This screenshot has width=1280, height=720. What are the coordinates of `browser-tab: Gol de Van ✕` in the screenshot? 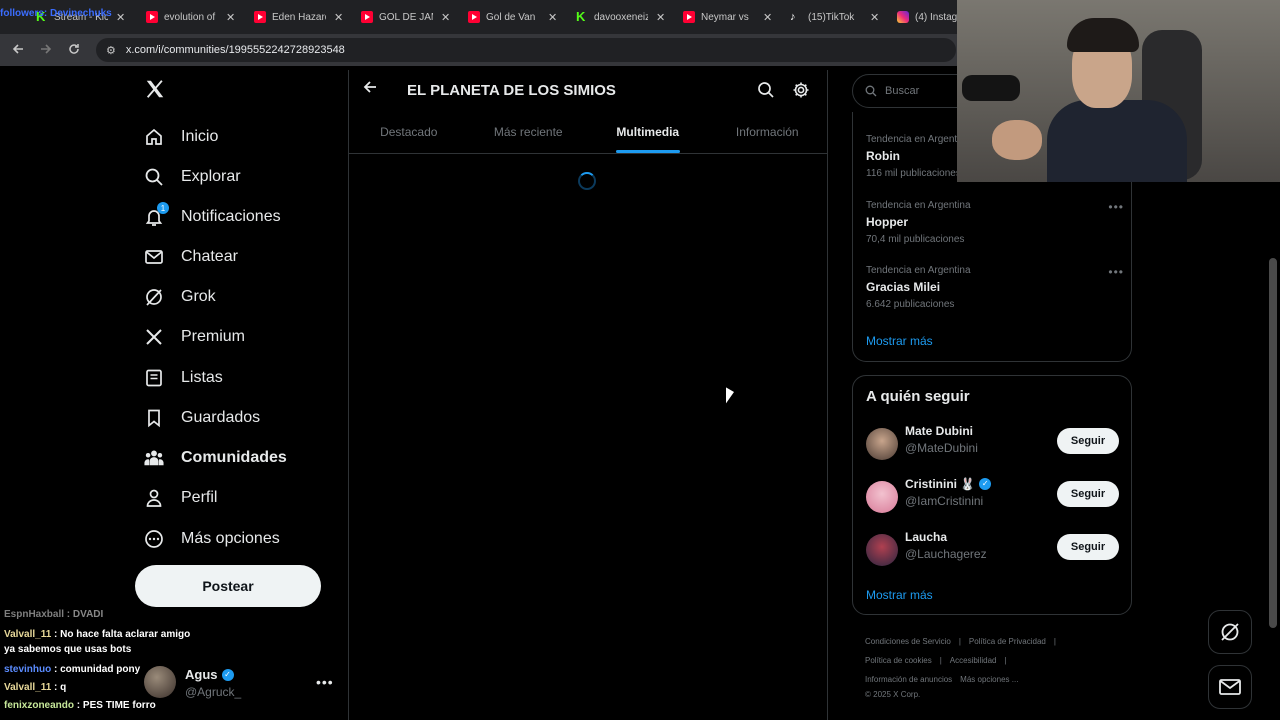 It's located at (512, 17).